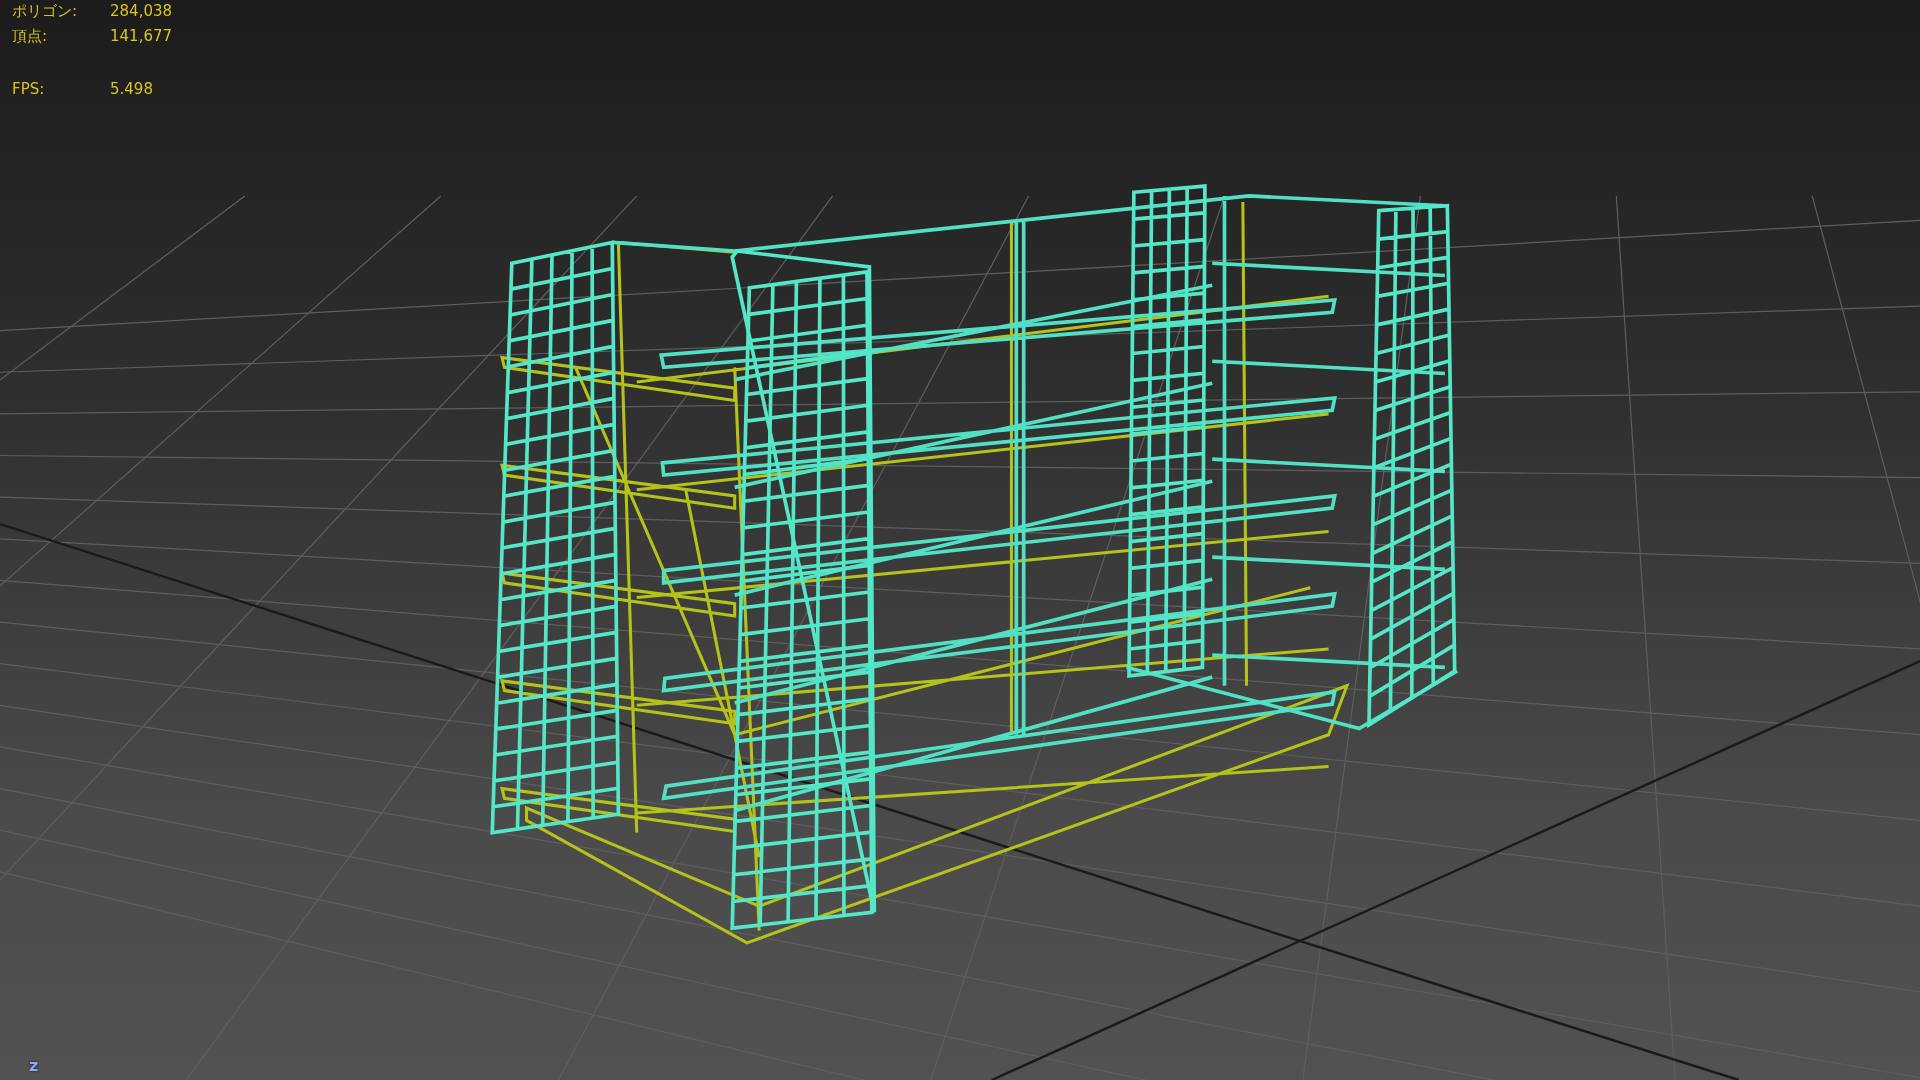  I want to click on stat-label: 頂点:, so click(30, 36).